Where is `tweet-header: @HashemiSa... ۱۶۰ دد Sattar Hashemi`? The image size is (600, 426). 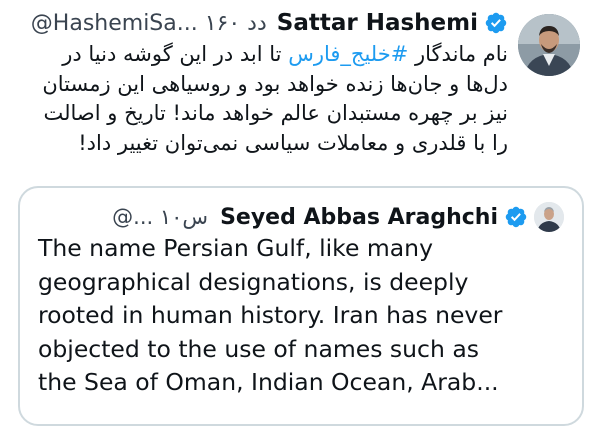 tweet-header: @HashemiSa... ۱۶۰ دد Sattar Hashemi is located at coordinates (269, 23).